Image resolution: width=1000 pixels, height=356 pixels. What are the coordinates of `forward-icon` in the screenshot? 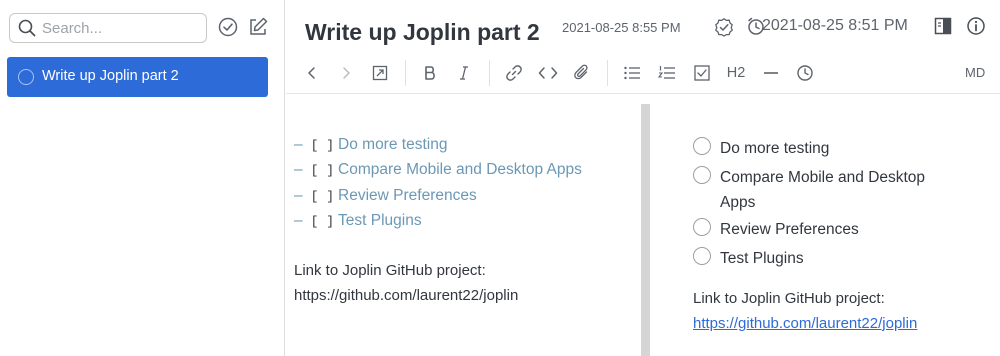 It's located at (346, 73).